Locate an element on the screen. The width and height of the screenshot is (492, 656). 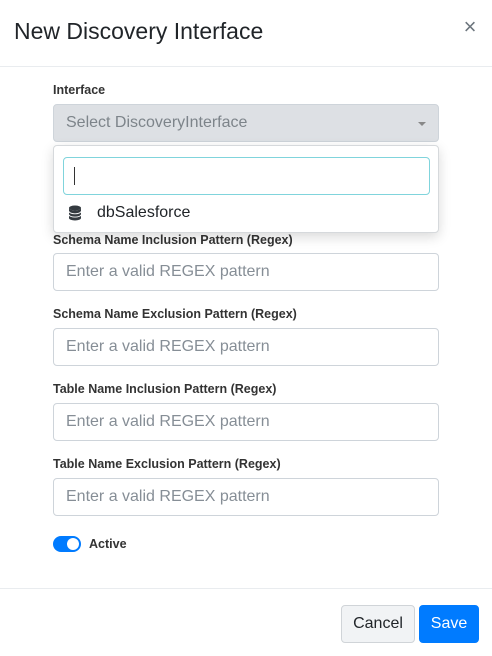
table-inclusion-label: Table Name Inclusion Pattern (Regex) is located at coordinates (165, 389).